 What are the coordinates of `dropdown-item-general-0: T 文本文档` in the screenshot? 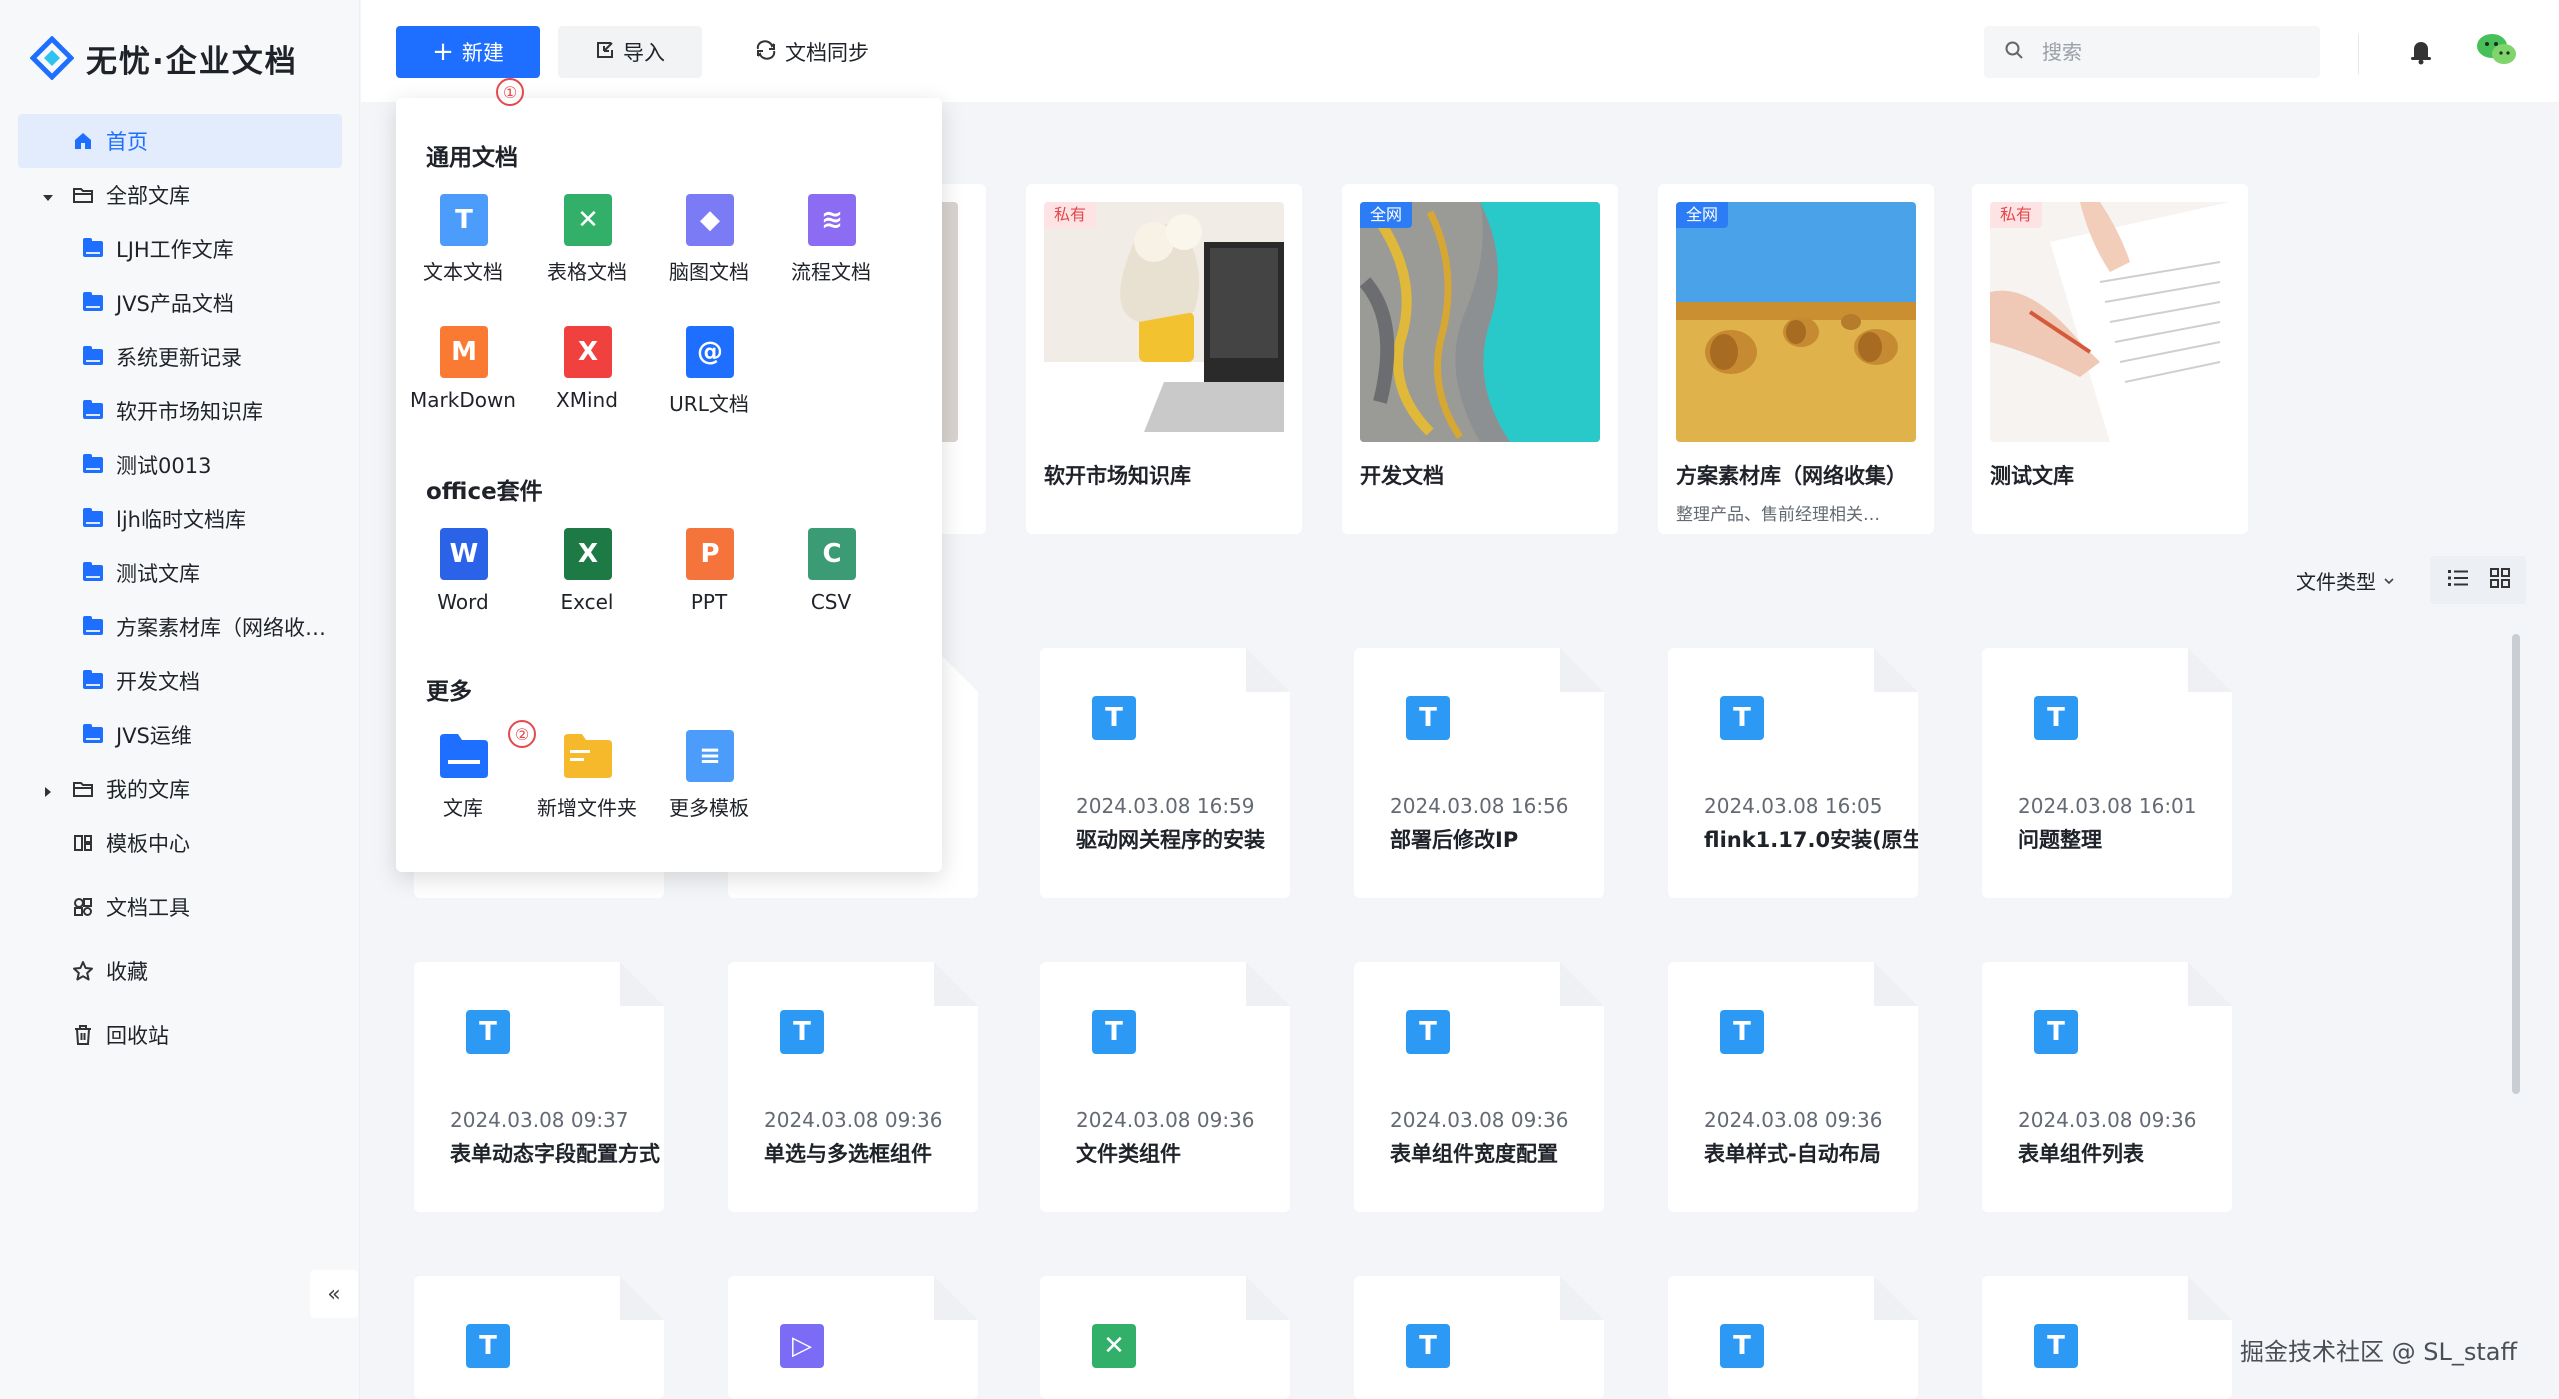 It's located at (463, 249).